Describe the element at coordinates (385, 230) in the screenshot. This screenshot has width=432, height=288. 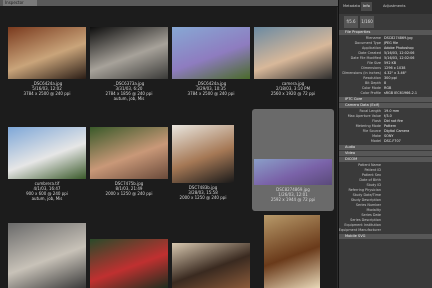
I see `metadata-row: Equipment Manufacturer` at that location.